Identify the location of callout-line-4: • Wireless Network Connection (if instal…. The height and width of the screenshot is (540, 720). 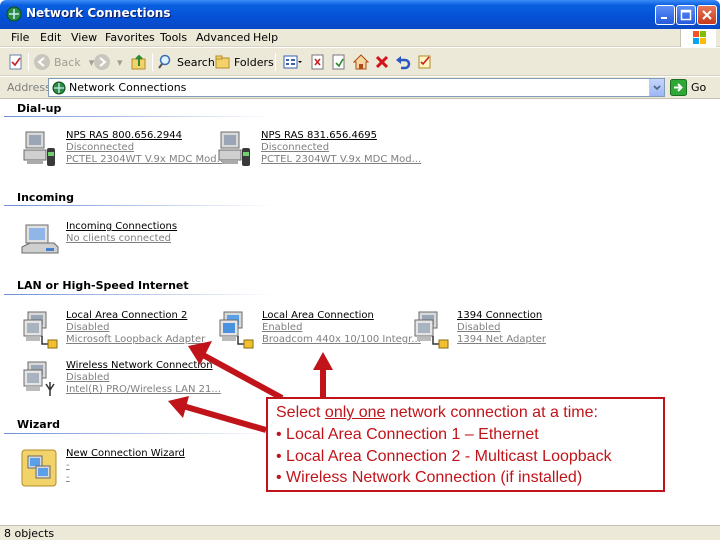
(429, 477).